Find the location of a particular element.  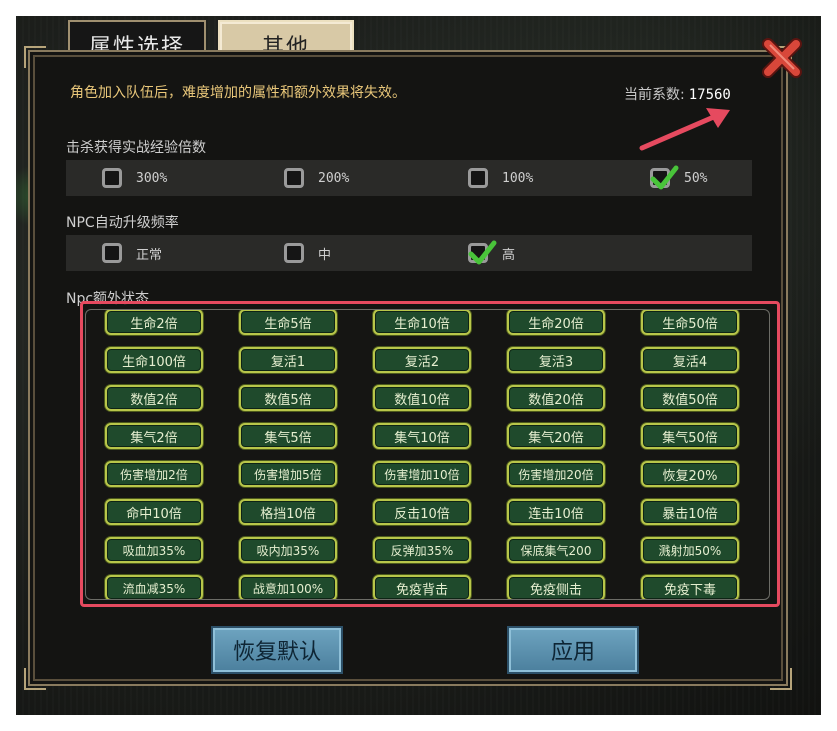

exp-option-300: 300% is located at coordinates (134, 178).